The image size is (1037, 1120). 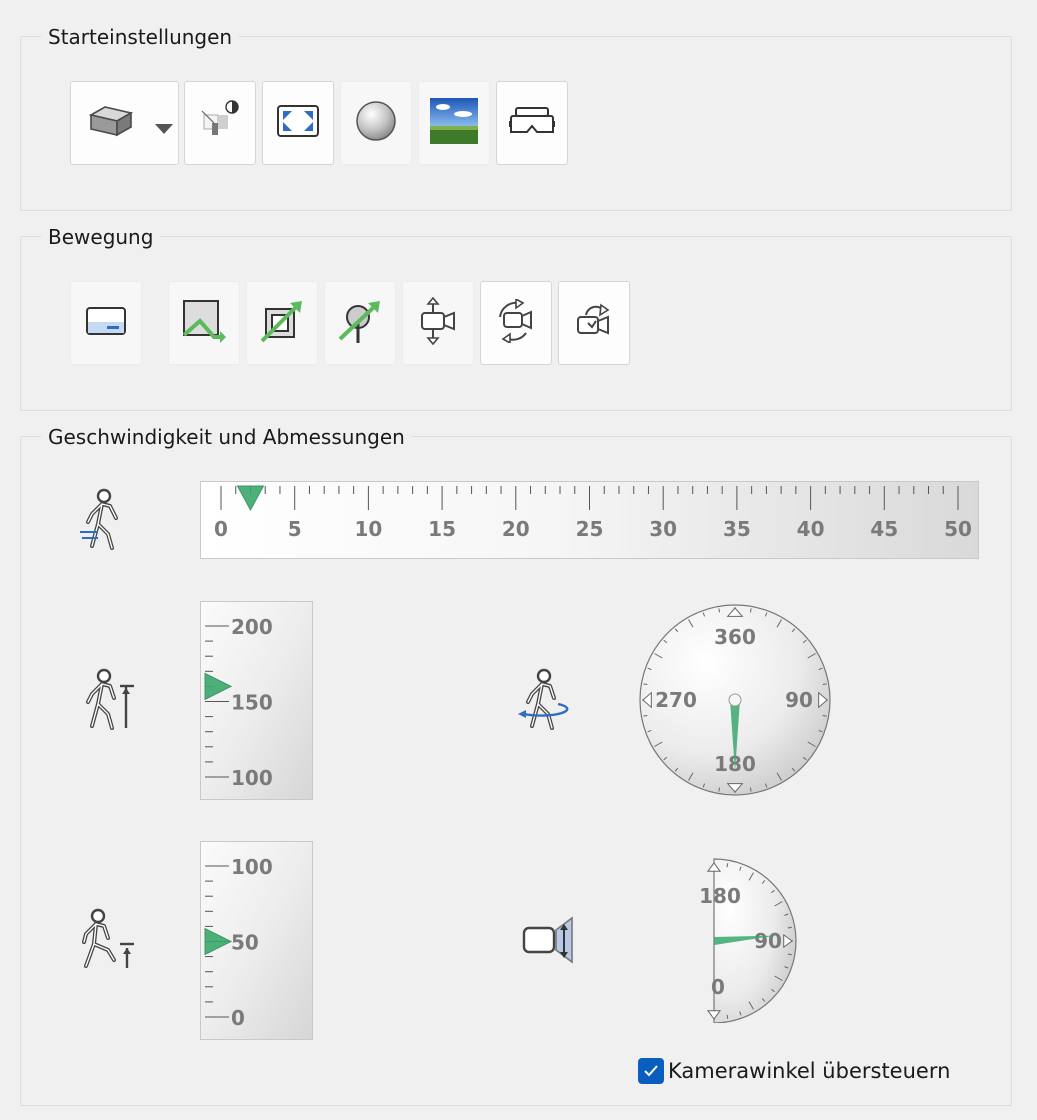 I want to click on camera-turn-button, so click(x=594, y=323).